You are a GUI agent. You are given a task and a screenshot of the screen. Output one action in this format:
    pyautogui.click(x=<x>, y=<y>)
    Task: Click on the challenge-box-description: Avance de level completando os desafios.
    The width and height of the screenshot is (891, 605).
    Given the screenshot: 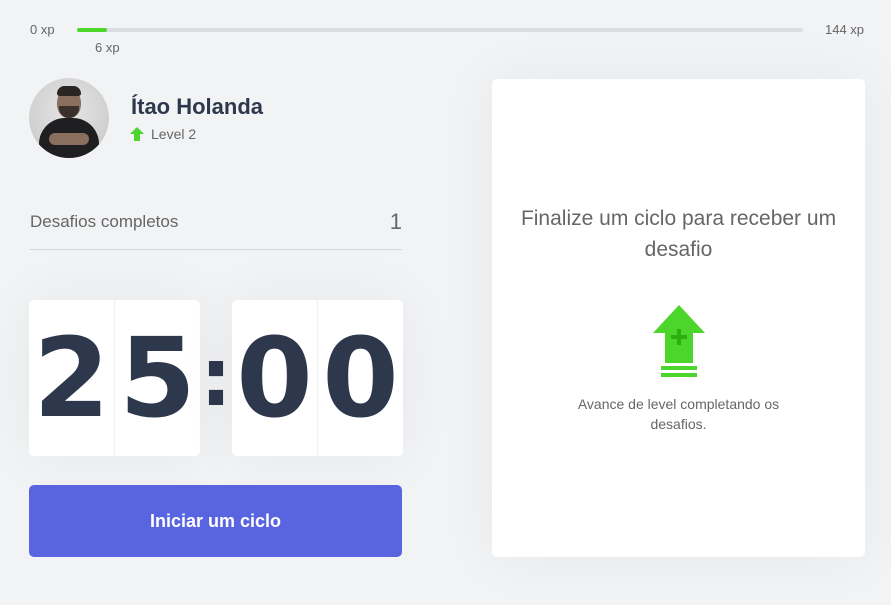 What is the action you would take?
    pyautogui.click(x=678, y=414)
    